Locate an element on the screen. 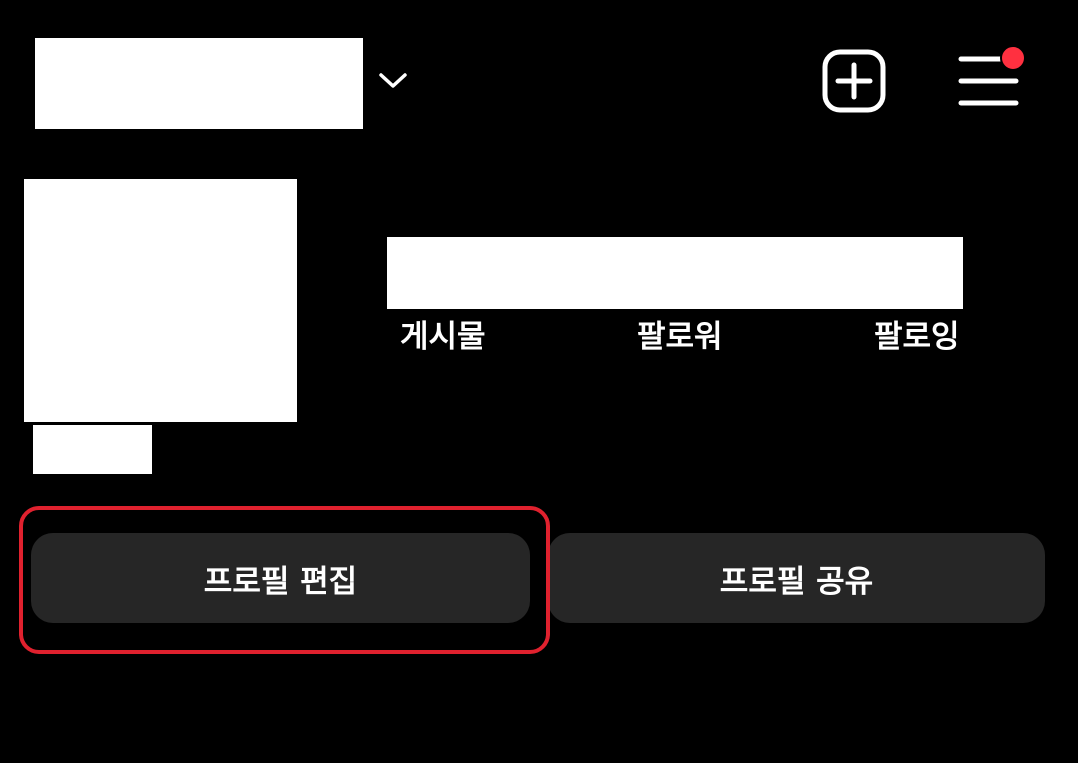 This screenshot has width=1078, height=763. username-redacted is located at coordinates (199, 83).